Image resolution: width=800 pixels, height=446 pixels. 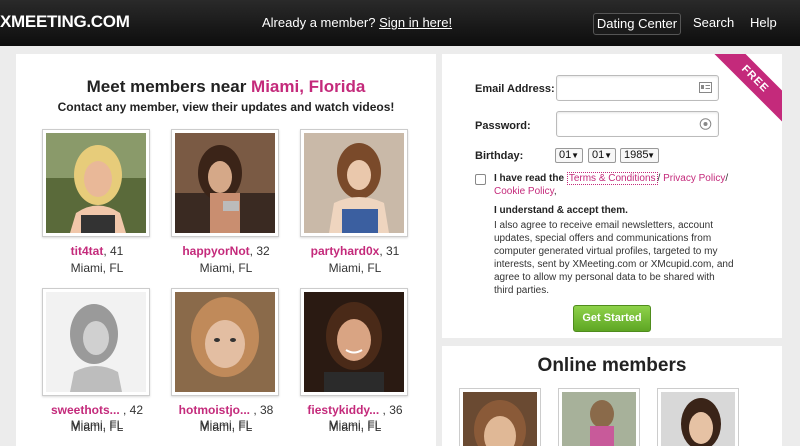 I want to click on member-name-age: hotmoistjo... , 38, so click(x=226, y=410).